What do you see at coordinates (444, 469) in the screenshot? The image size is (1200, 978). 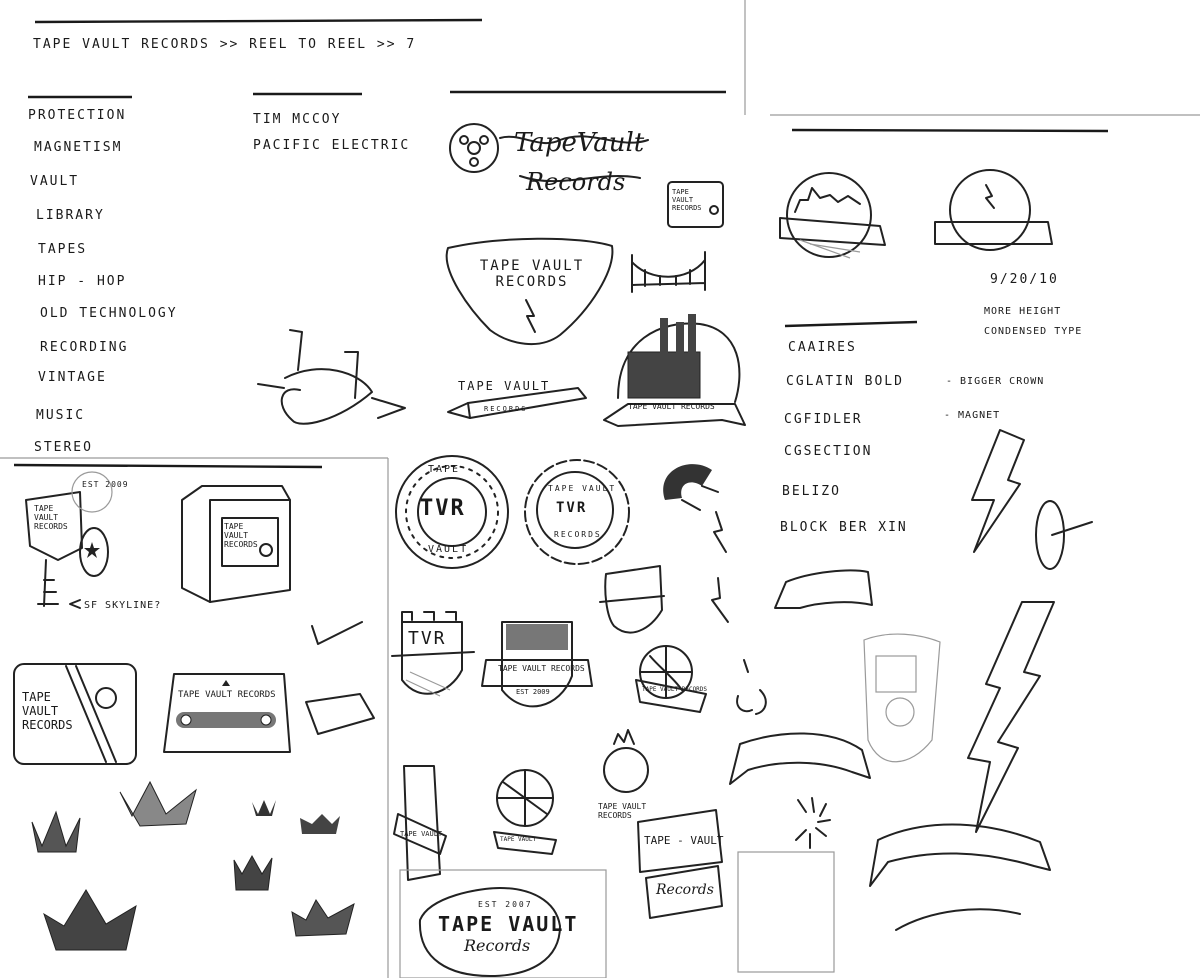 I see `seal-left-top: TAPE` at bounding box center [444, 469].